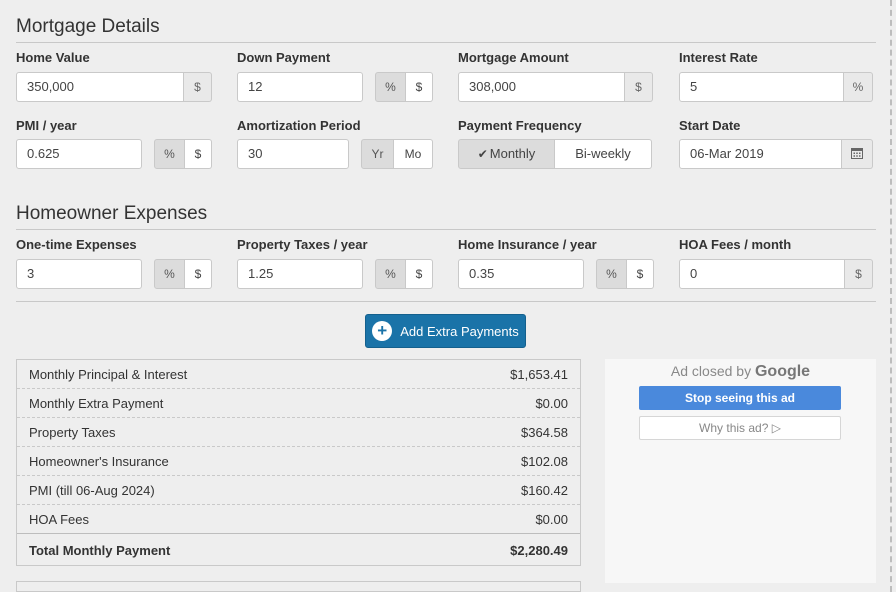 This screenshot has width=896, height=592. What do you see at coordinates (302, 244) in the screenshot?
I see `label-property-taxes: Property Taxes / year` at bounding box center [302, 244].